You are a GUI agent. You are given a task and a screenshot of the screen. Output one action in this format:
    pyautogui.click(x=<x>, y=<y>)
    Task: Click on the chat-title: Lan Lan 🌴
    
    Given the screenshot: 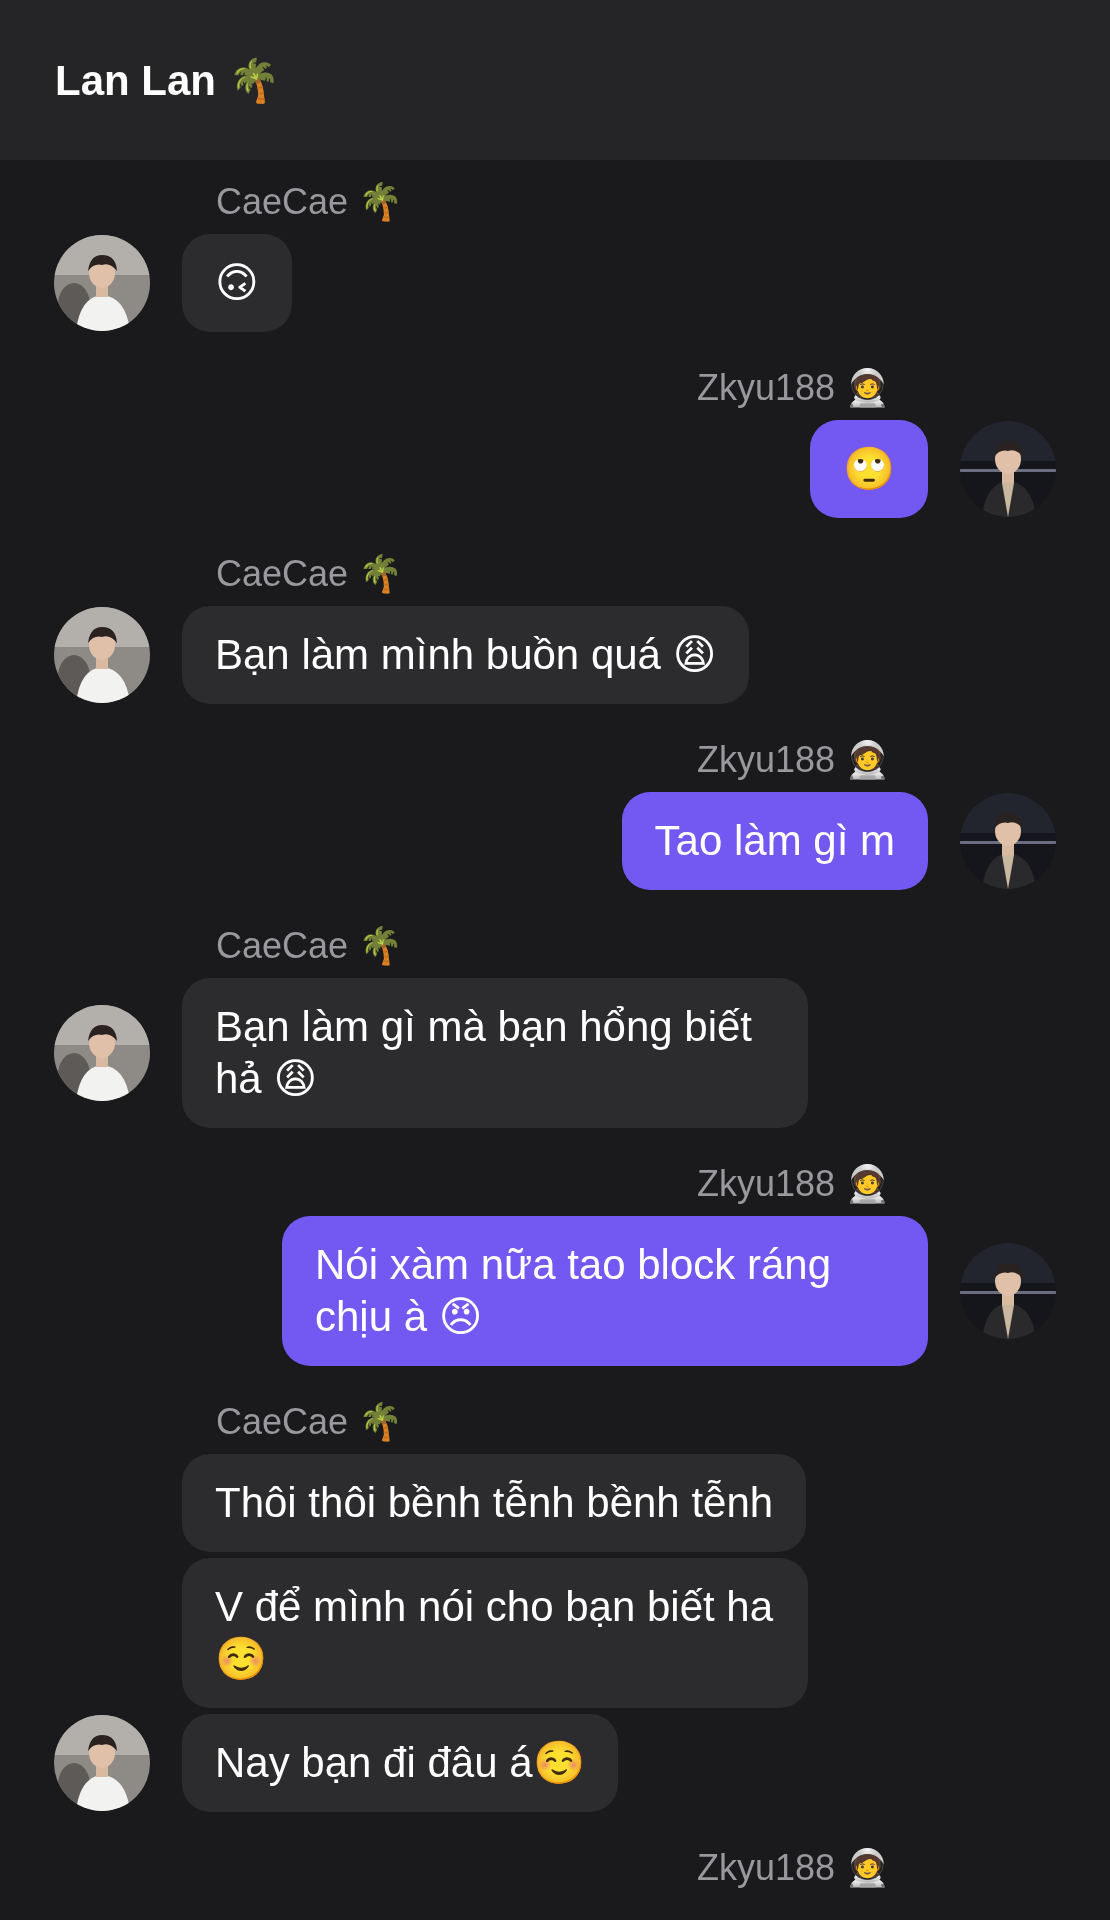 What is the action you would take?
    pyautogui.click(x=167, y=80)
    